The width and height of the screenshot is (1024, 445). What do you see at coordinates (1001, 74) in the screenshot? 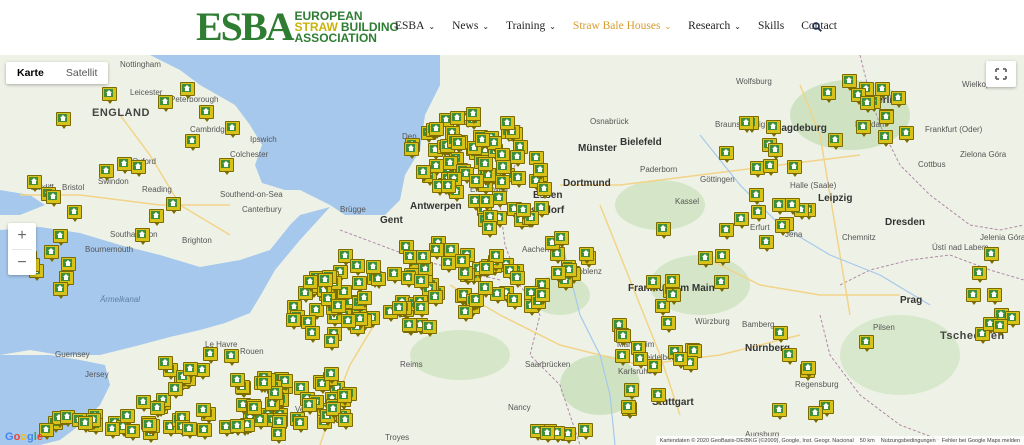
I see `fullscreen-button` at bounding box center [1001, 74].